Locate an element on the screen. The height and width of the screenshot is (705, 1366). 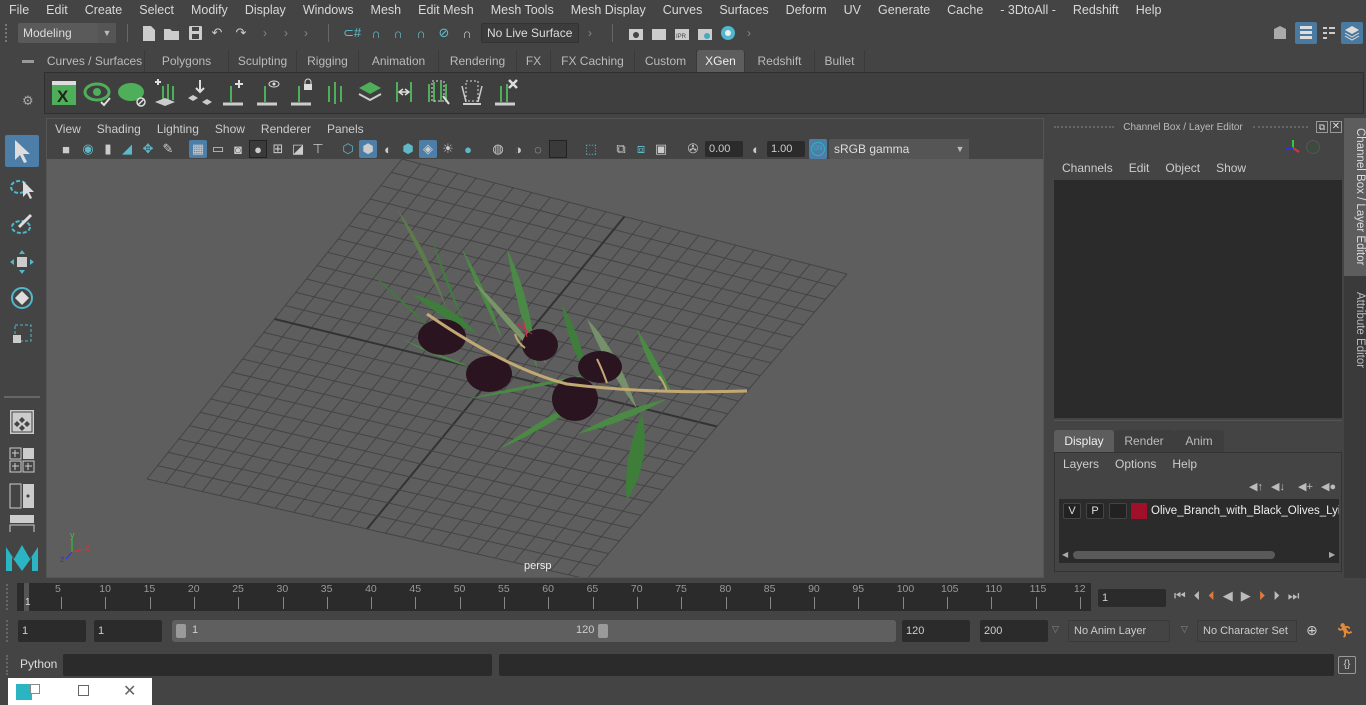
snap-to-view-plane-icon: ∩ is located at coordinates (421, 33).